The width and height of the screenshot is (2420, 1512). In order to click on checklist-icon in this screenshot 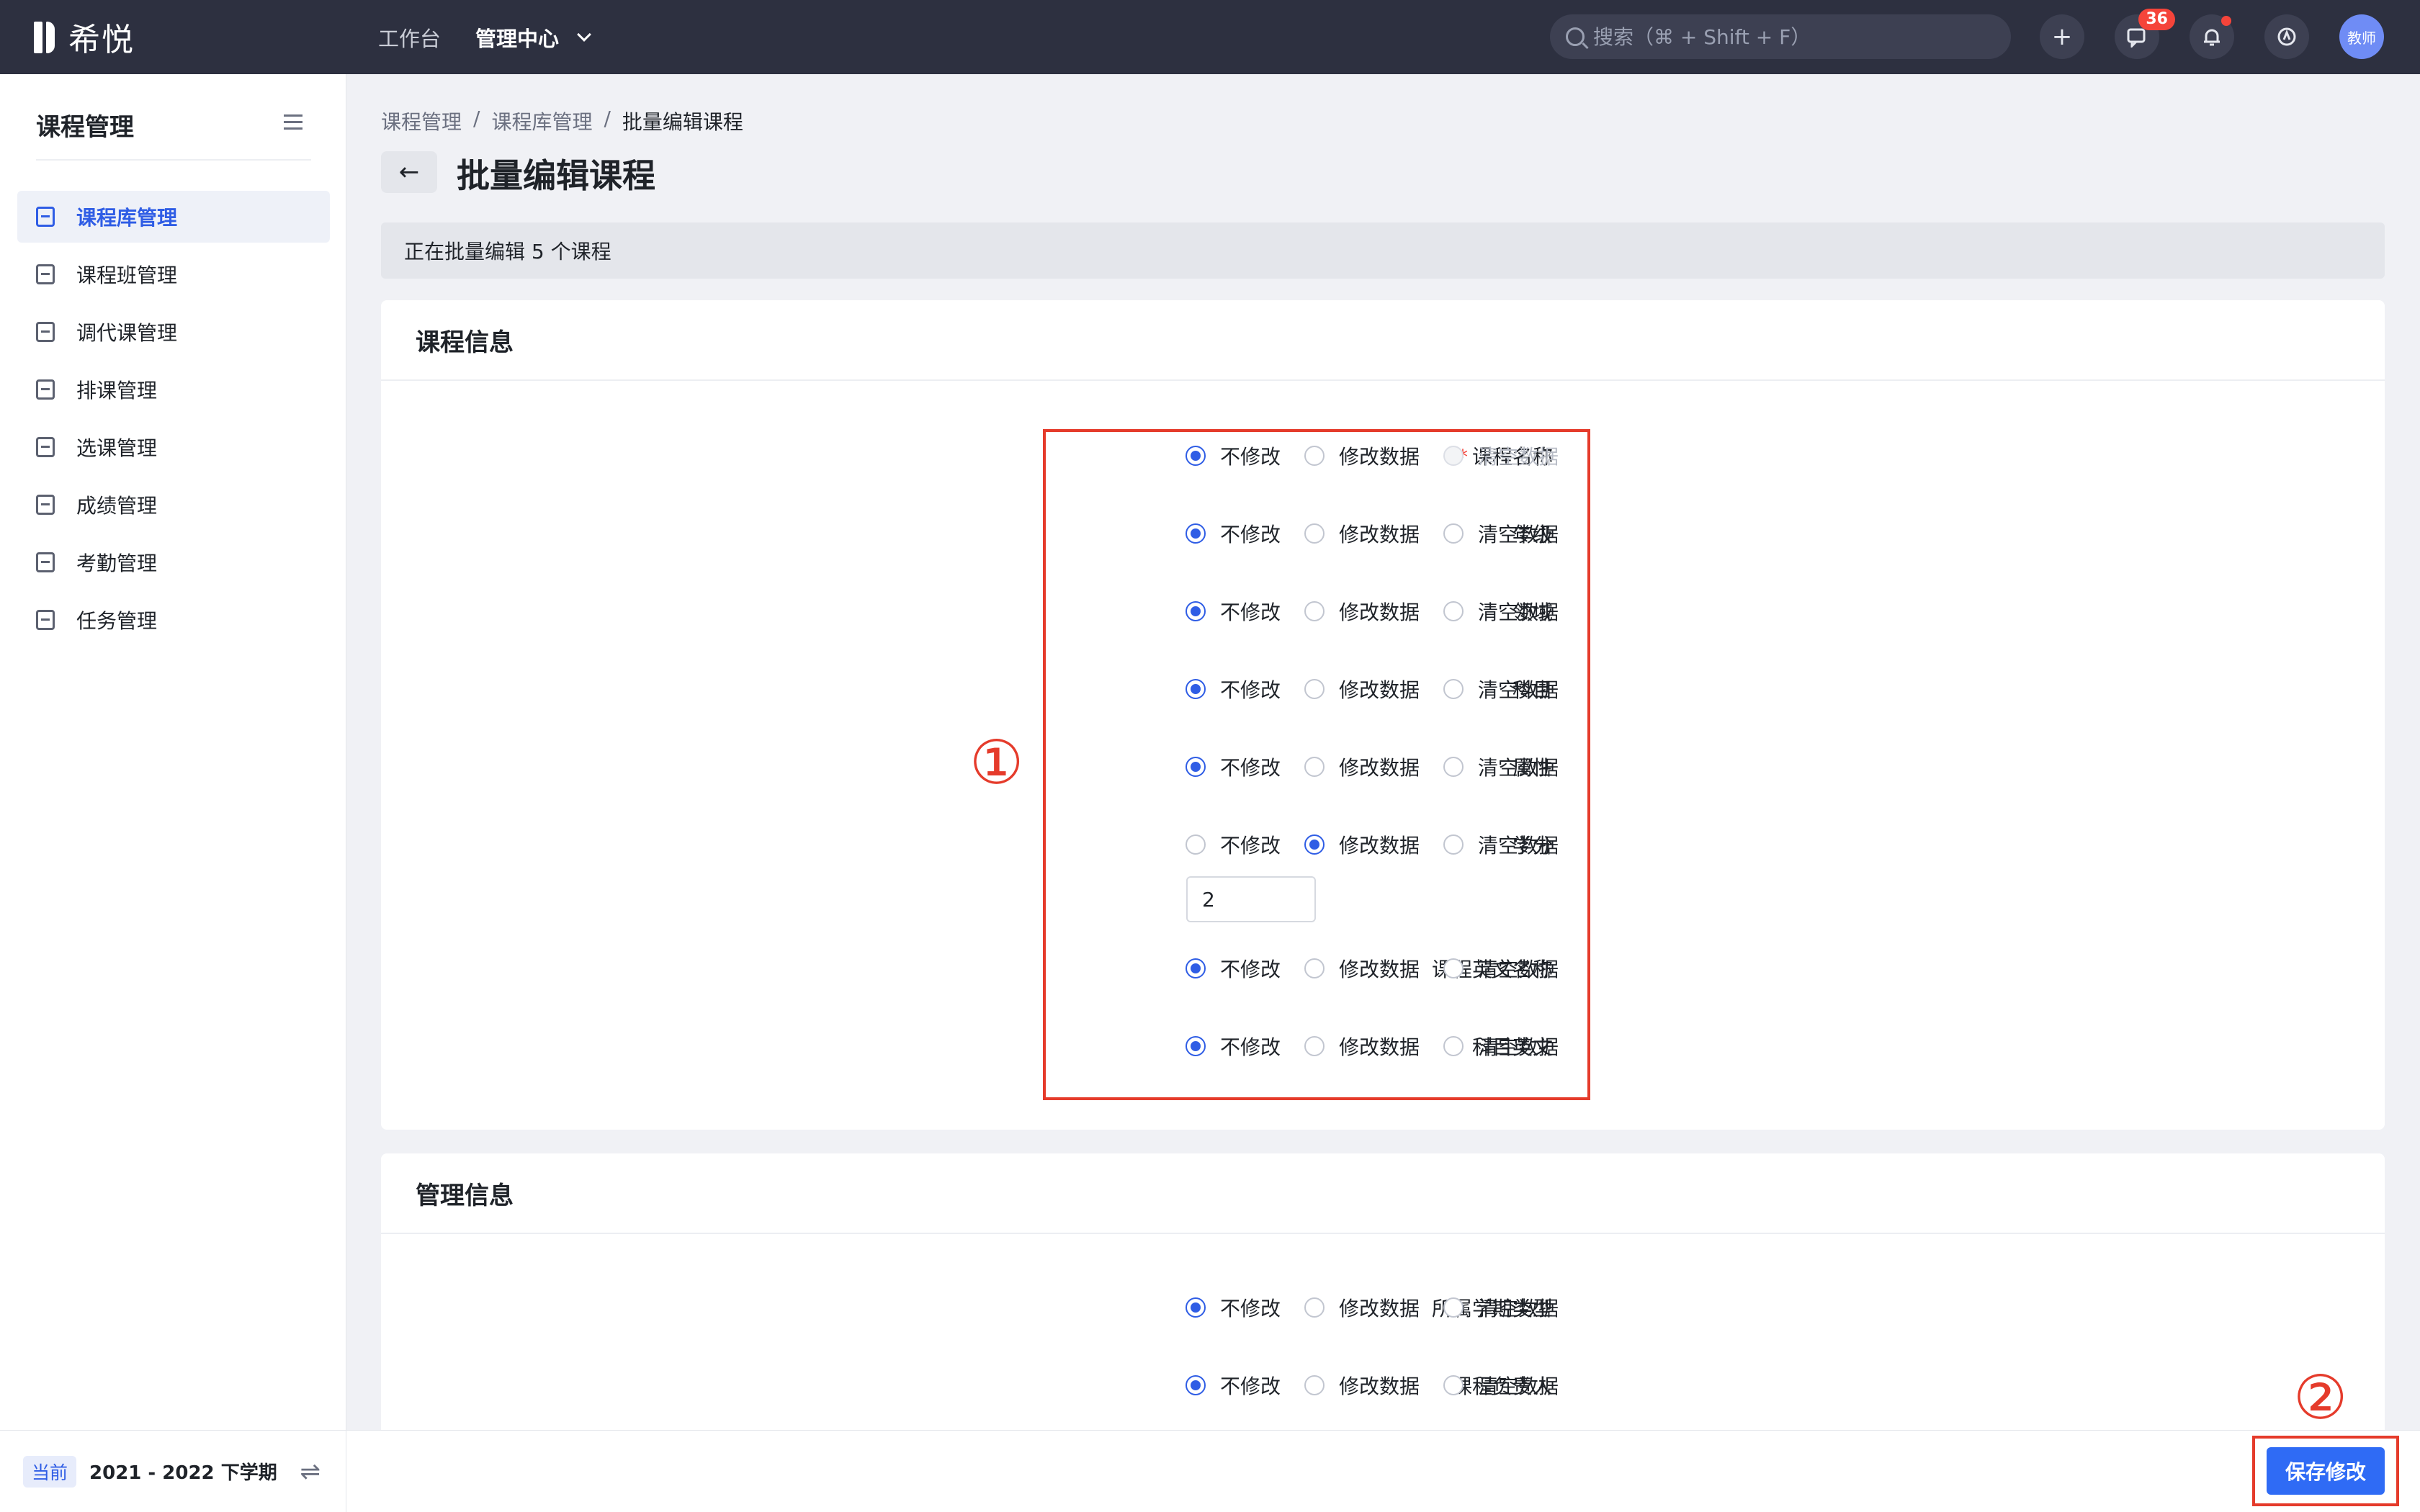, I will do `click(45, 447)`.